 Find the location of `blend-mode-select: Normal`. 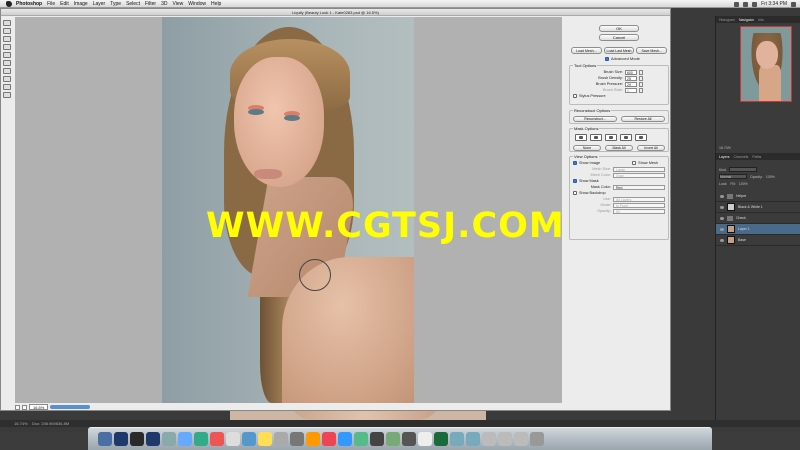

blend-mode-select: Normal is located at coordinates (733, 176).